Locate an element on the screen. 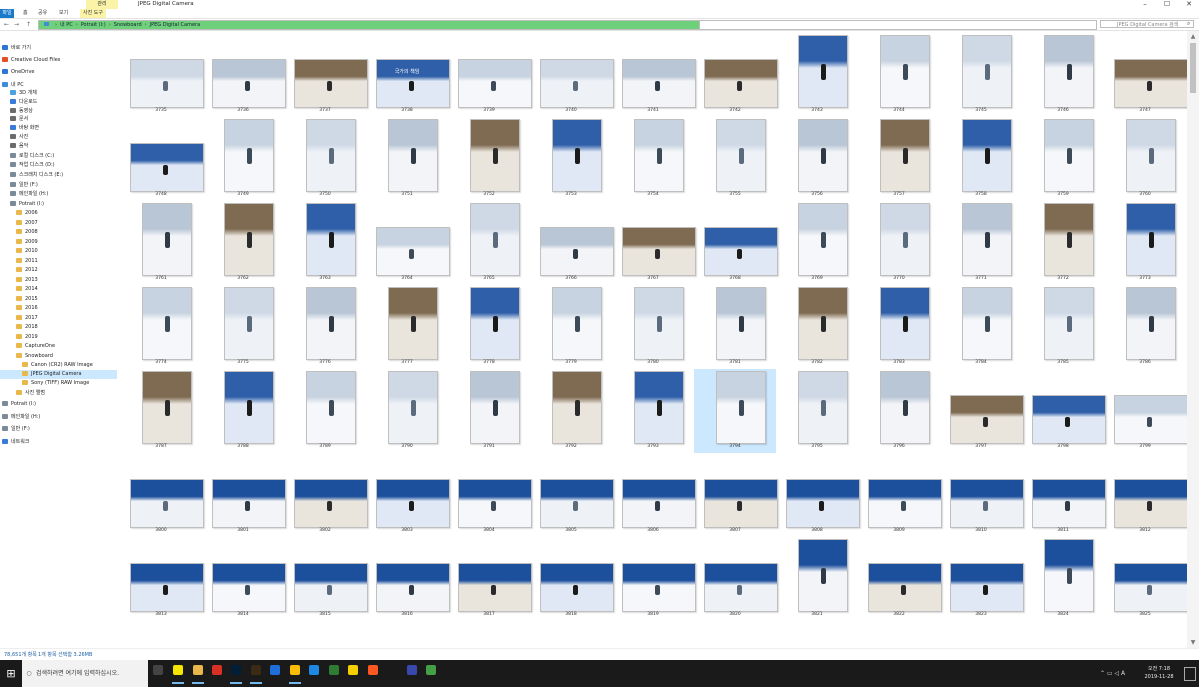  file-thumbnail: 3800 is located at coordinates (162, 495).